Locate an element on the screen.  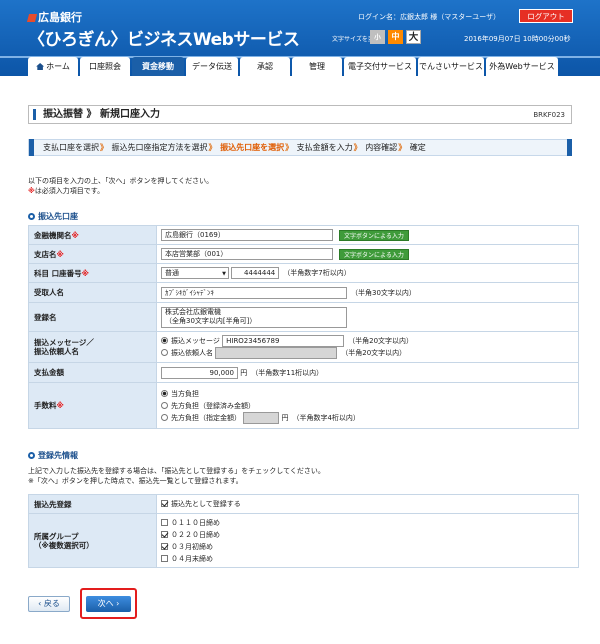
back-label: 戻る is located at coordinates (51, 603).